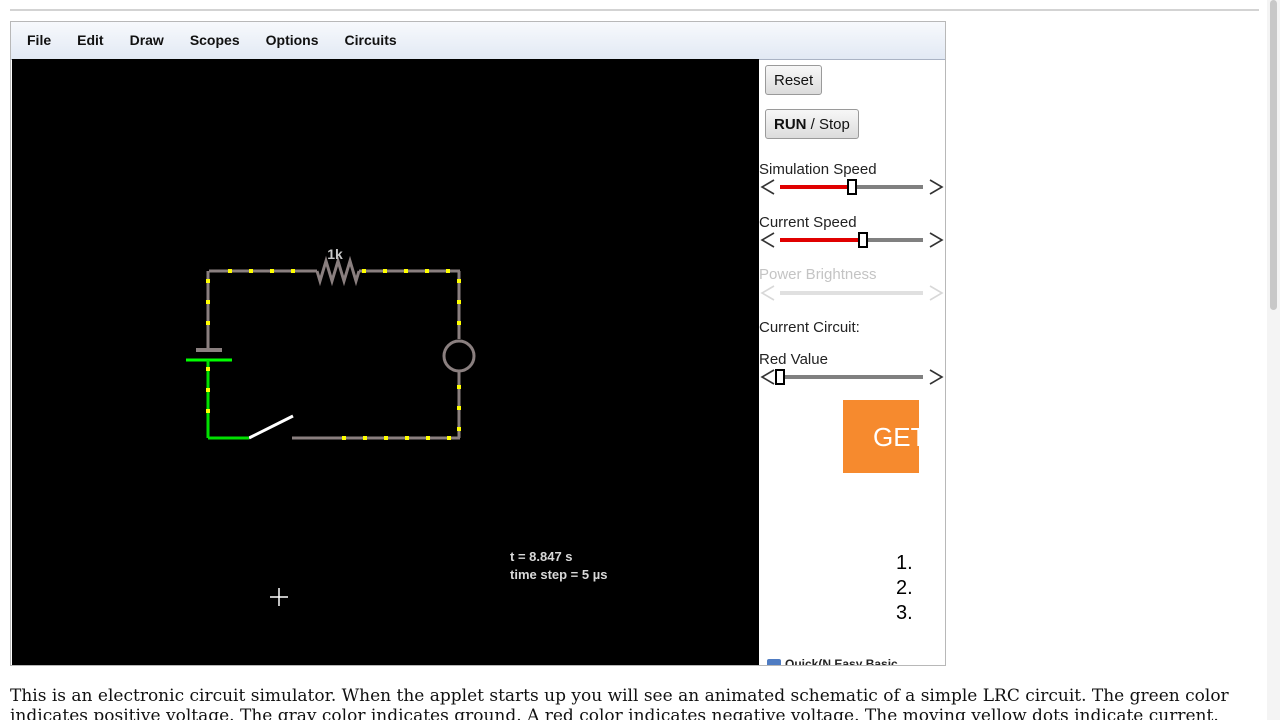  I want to click on page-scrollbar, so click(1273, 360).